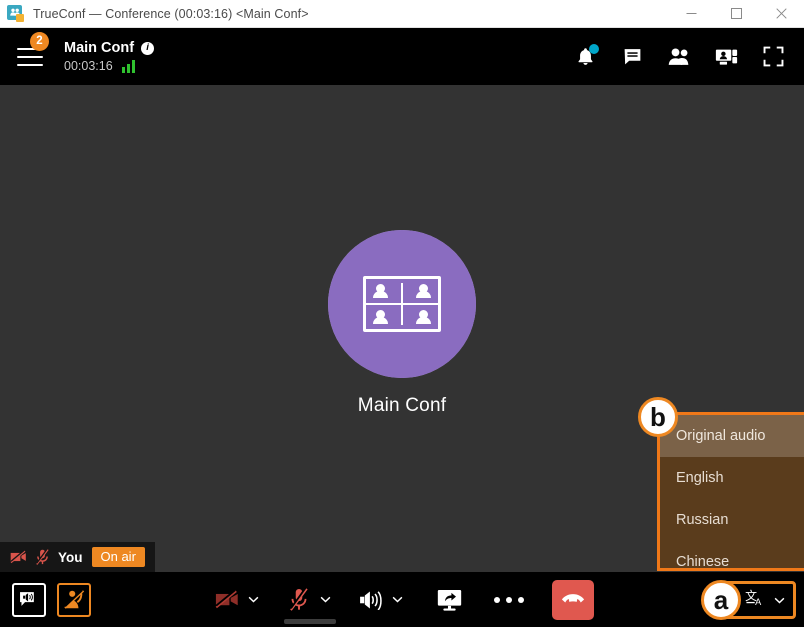 This screenshot has width=804, height=627. Describe the element at coordinates (732, 520) in the screenshot. I see `language-option-russian: Russian` at that location.